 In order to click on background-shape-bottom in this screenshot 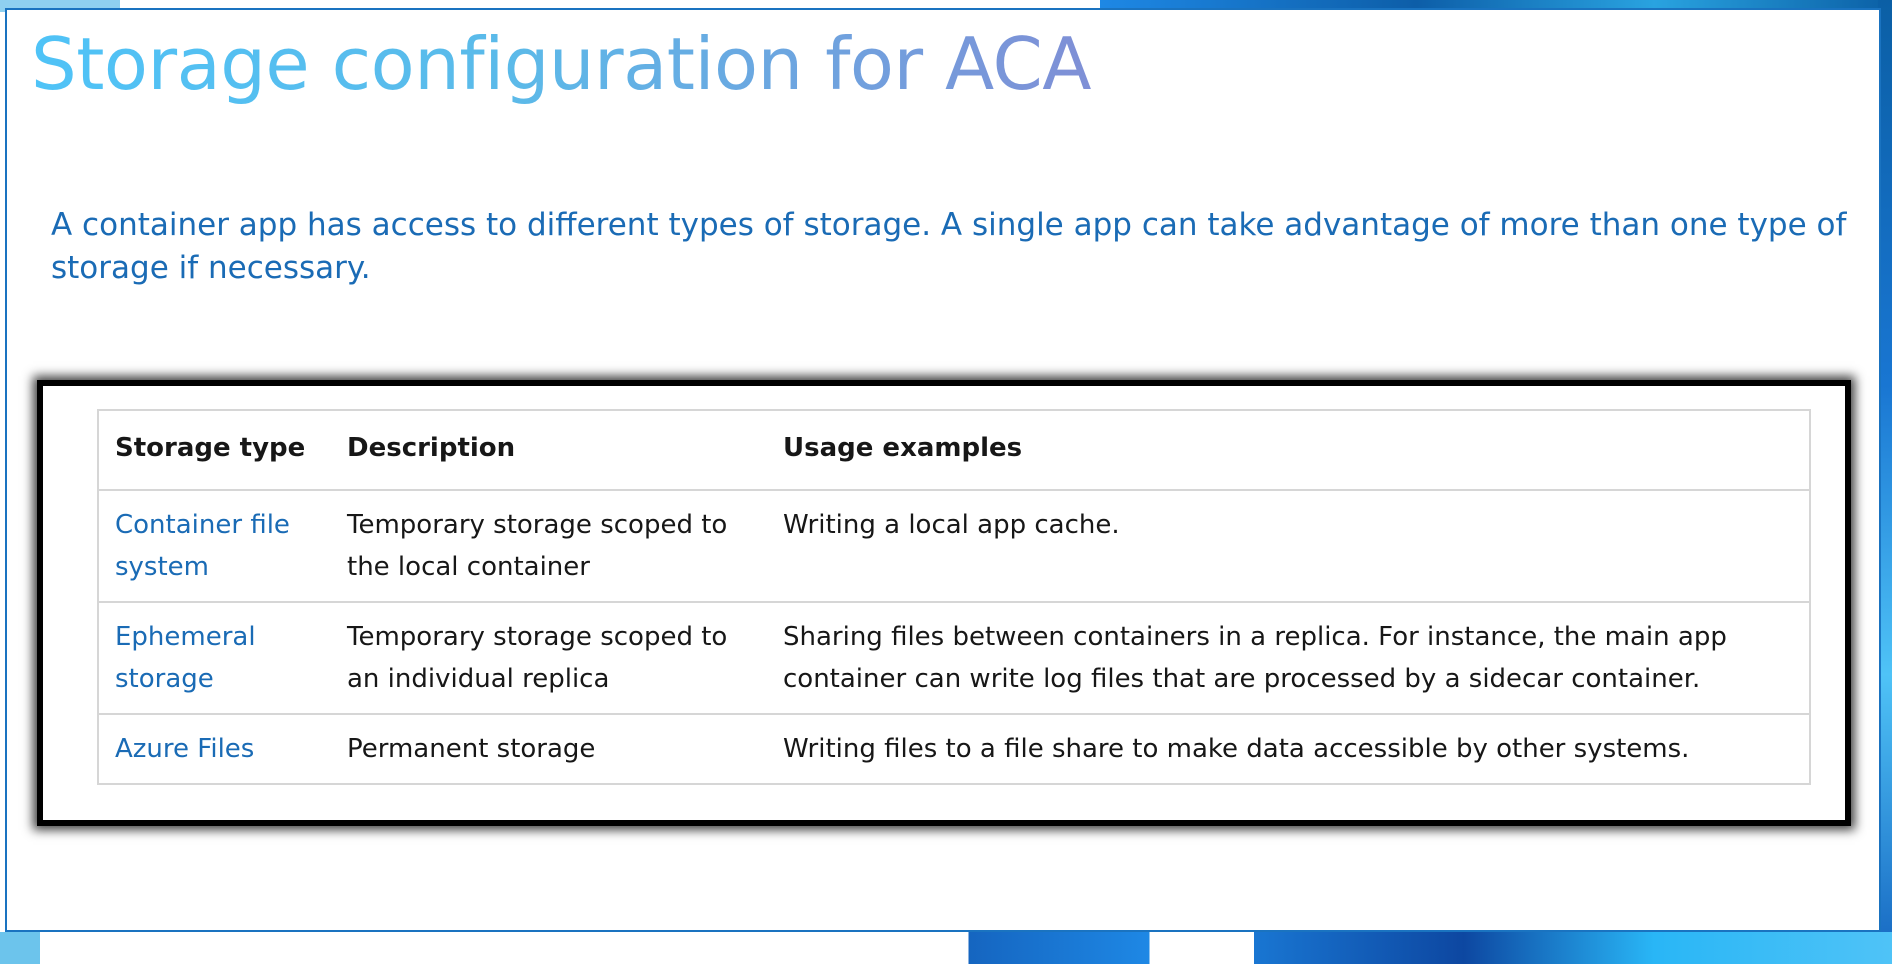, I will do `click(1416, 948)`.